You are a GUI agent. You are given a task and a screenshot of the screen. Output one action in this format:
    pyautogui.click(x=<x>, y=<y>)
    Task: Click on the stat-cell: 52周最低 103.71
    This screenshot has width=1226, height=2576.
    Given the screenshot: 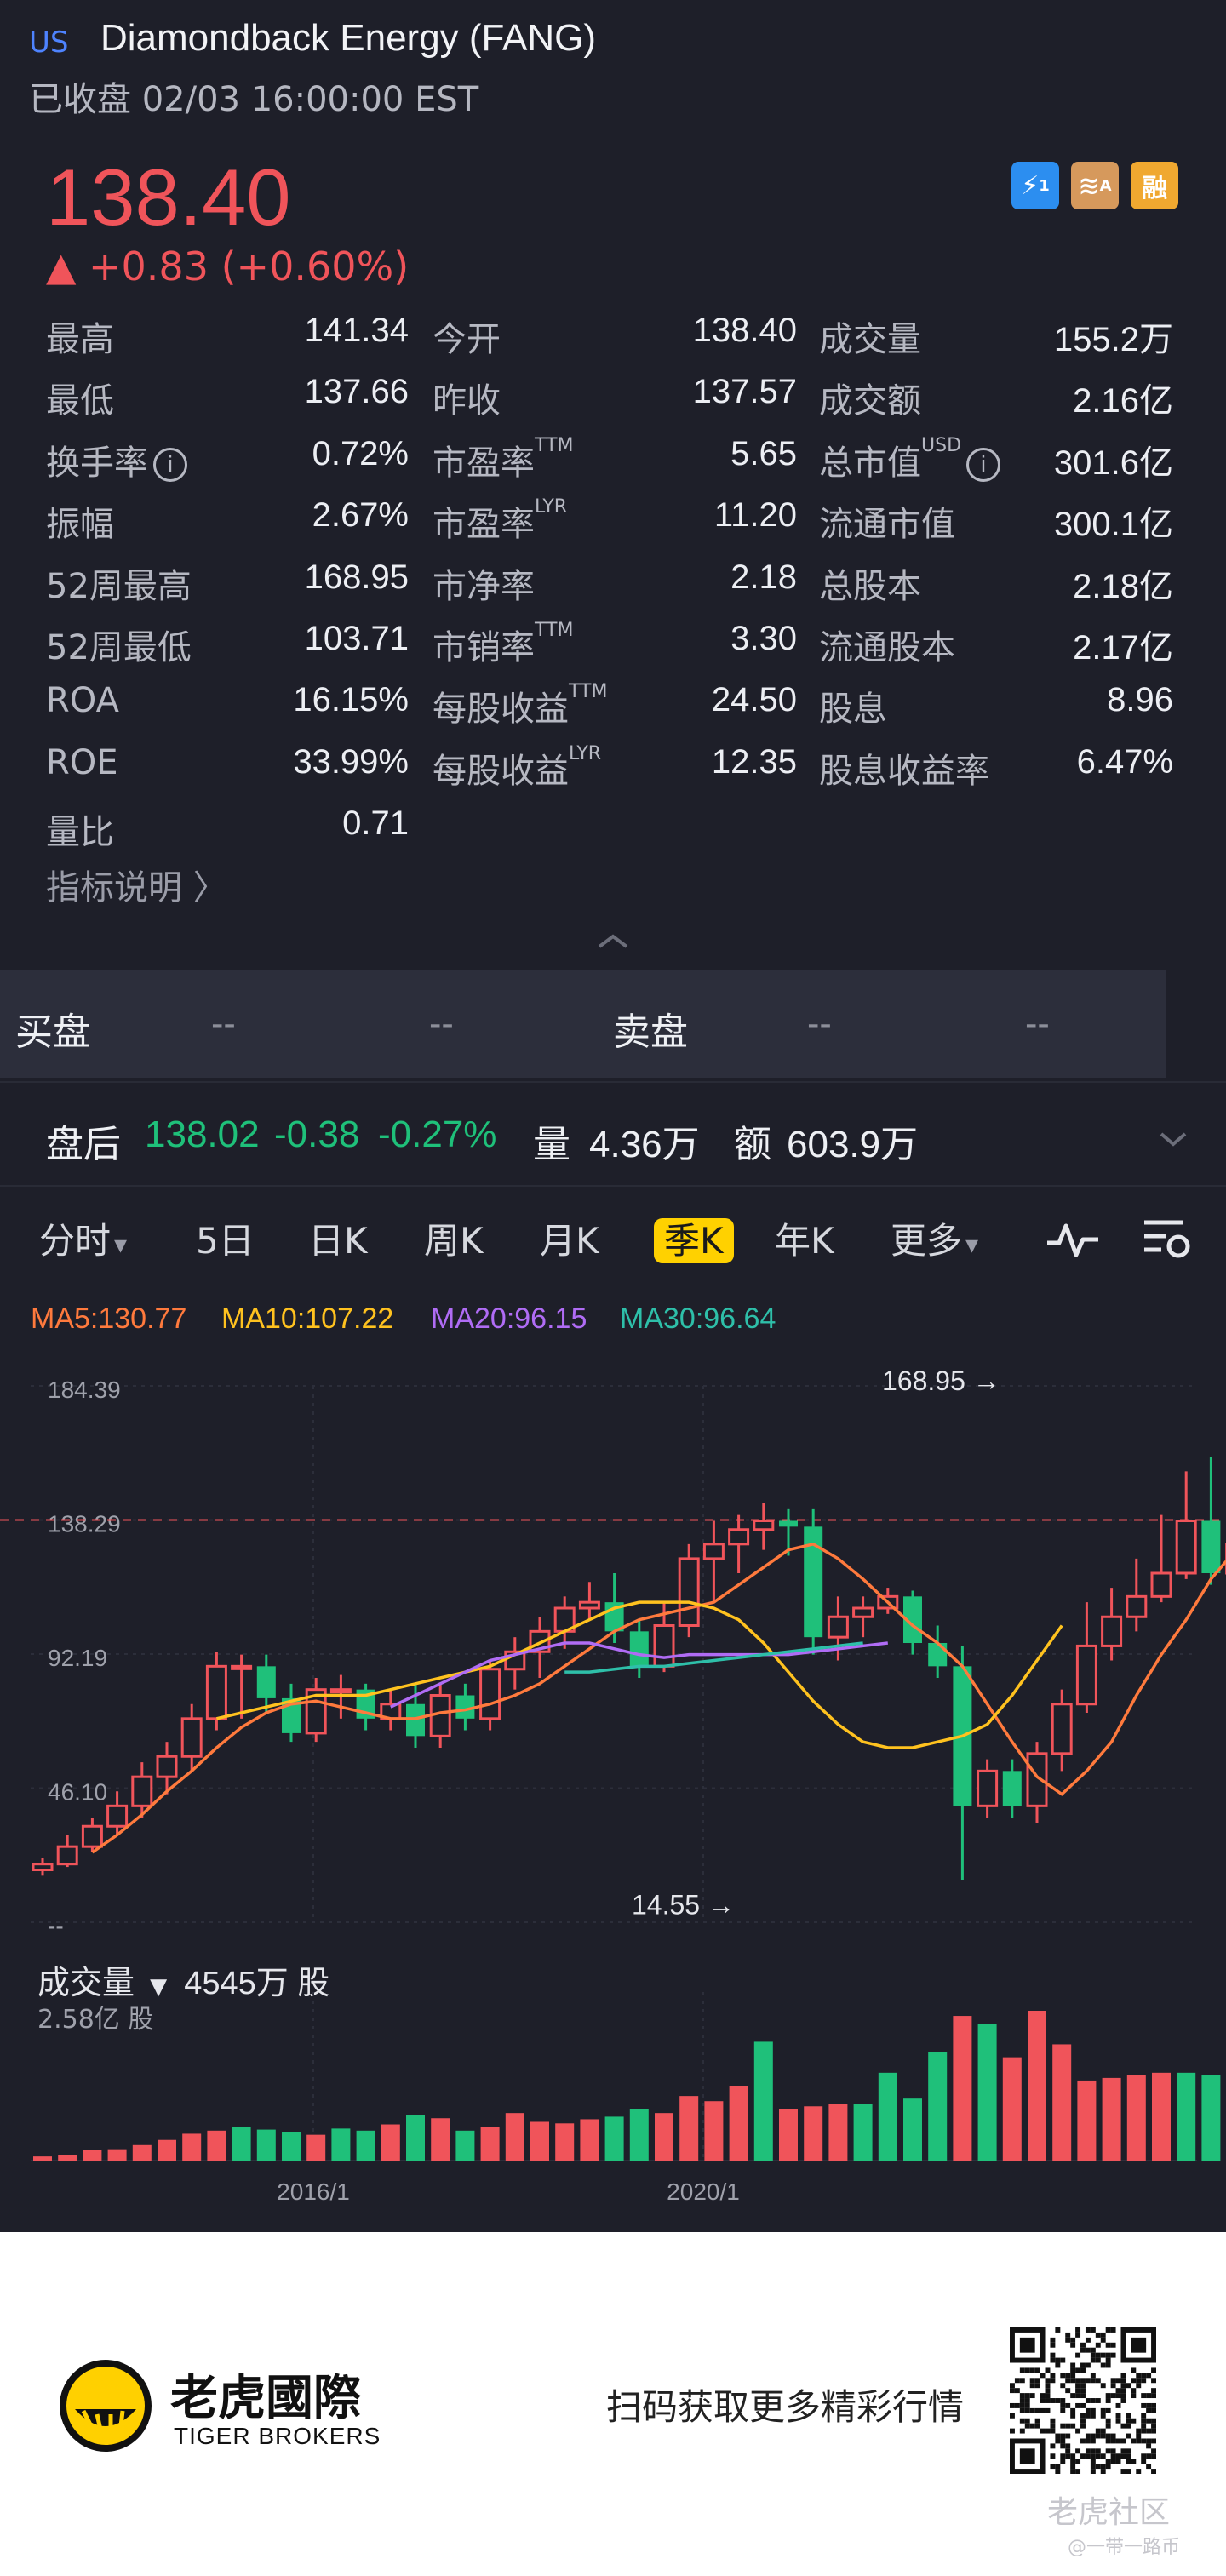 What is the action you would take?
    pyautogui.click(x=227, y=643)
    